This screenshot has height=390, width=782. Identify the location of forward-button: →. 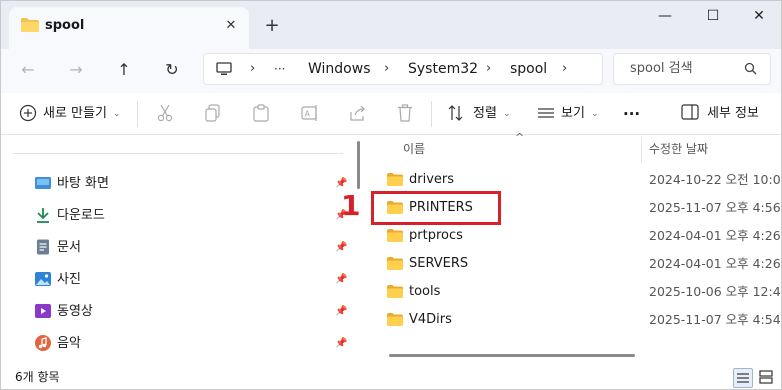
(76, 70).